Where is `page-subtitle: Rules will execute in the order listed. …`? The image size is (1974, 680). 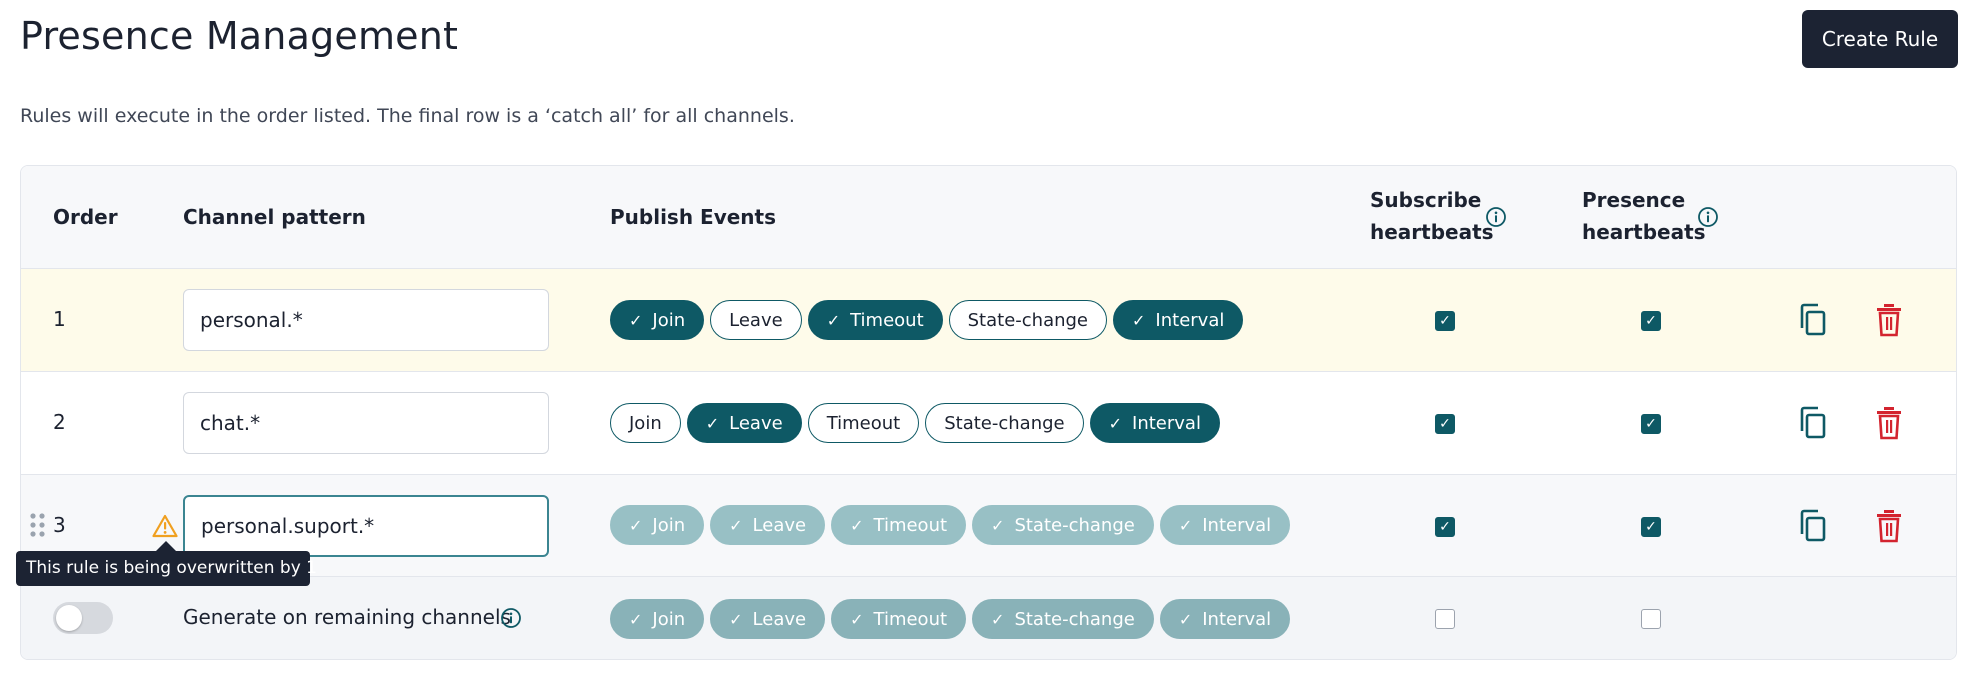
page-subtitle: Rules will execute in the order listed. … is located at coordinates (407, 116).